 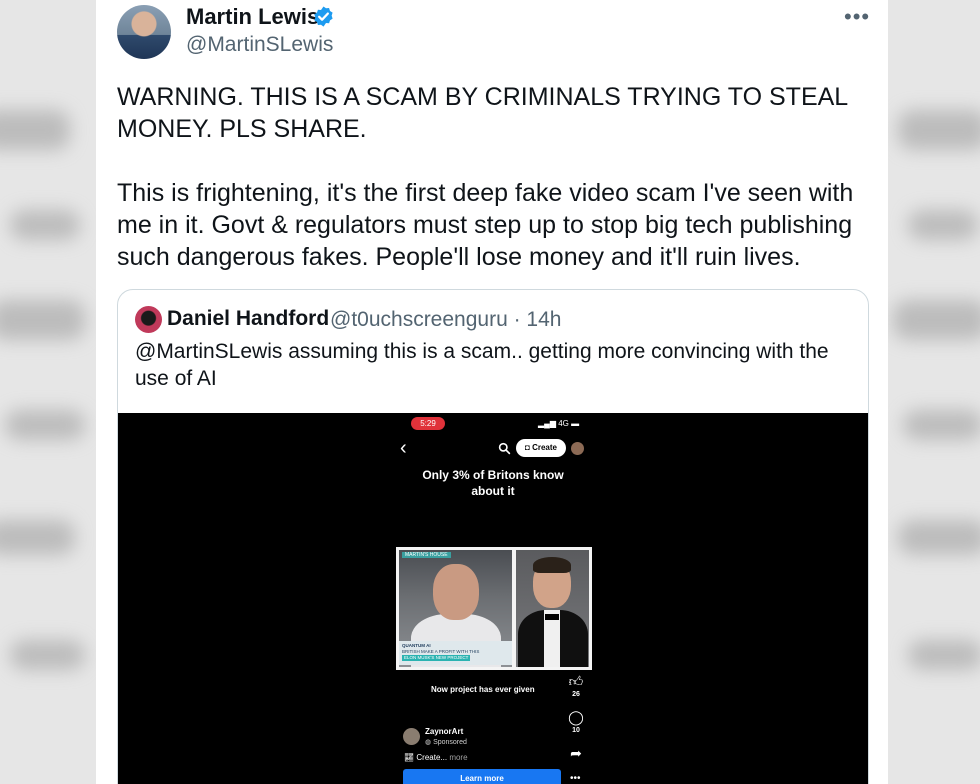 I want to click on signal-icon: ▂▄▆ 4G ▬, so click(x=559, y=423).